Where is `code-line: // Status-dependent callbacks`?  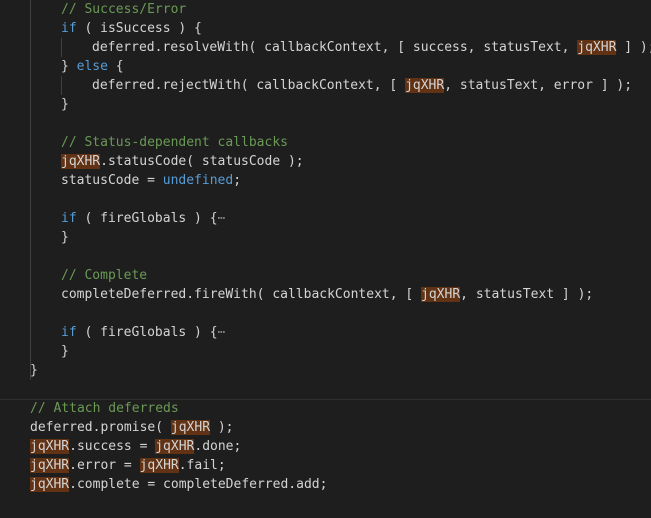 code-line: // Status-dependent callbacks is located at coordinates (174, 142).